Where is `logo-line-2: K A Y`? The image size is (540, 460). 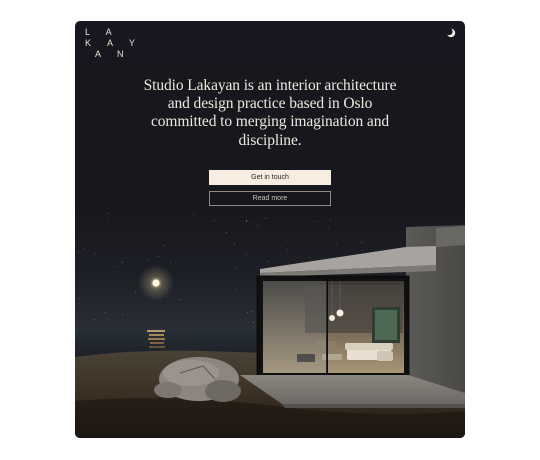 logo-line-2: K A Y is located at coordinates (113, 43).